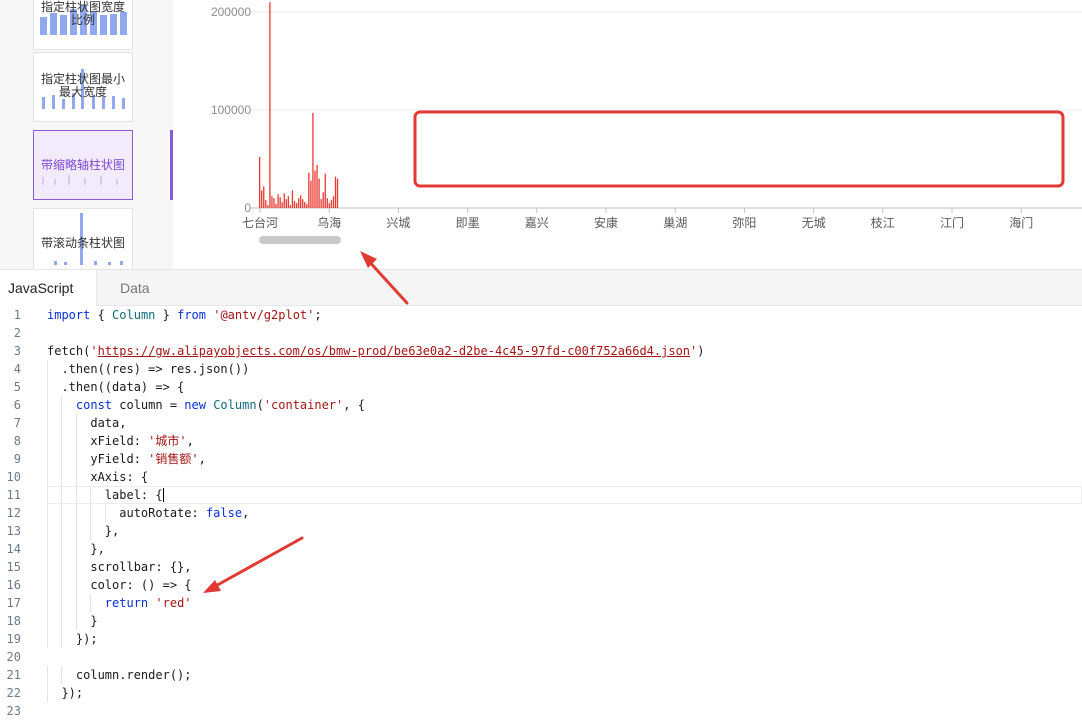 The width and height of the screenshot is (1082, 728). Describe the element at coordinates (98, 477) in the screenshot. I see `code-text: xAxis: {` at that location.